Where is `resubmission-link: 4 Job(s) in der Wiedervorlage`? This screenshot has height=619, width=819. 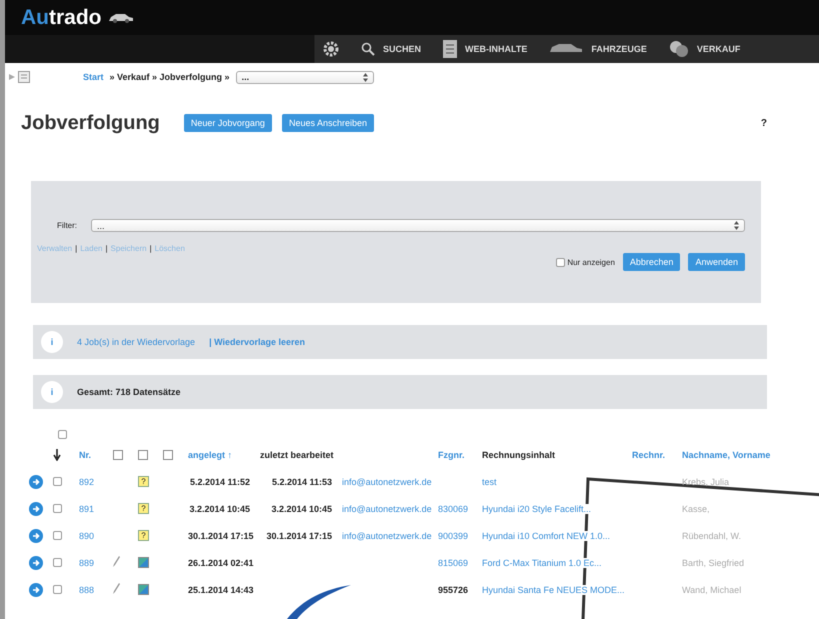
resubmission-link: 4 Job(s) in der Wiedervorlage is located at coordinates (136, 342).